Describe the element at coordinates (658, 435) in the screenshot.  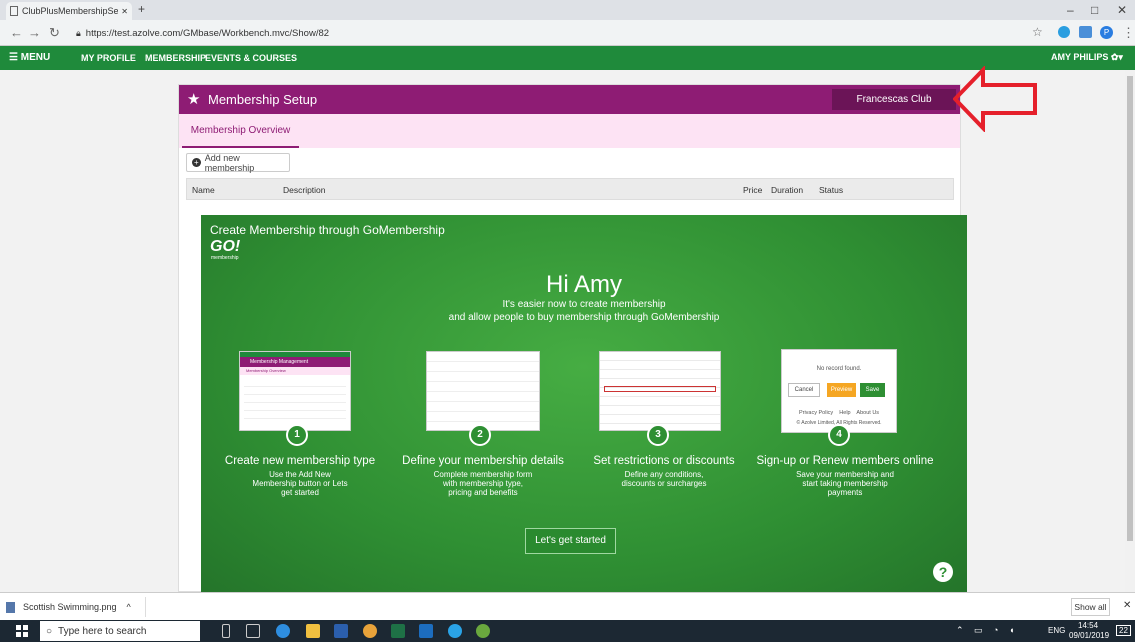
I see `step-3-badge: 3` at that location.